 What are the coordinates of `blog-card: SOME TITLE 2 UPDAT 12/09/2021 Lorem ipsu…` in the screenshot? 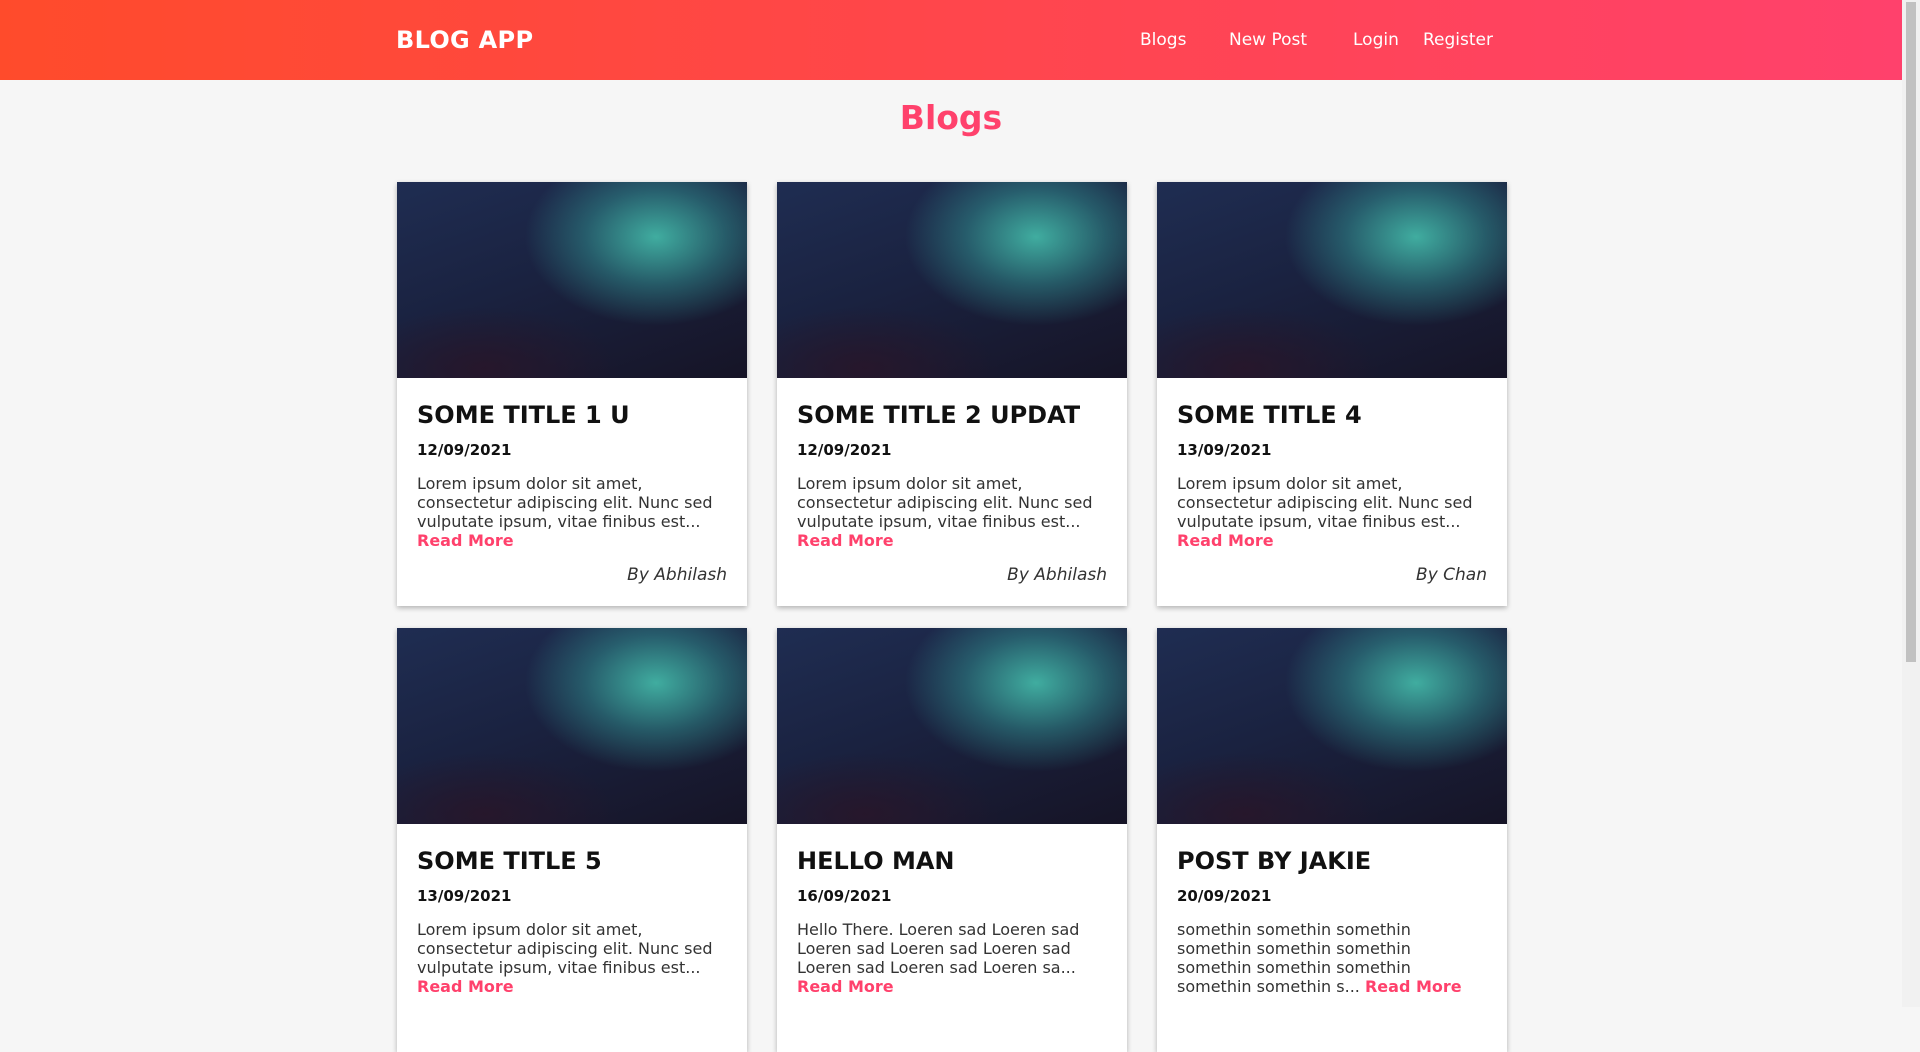 It's located at (952, 394).